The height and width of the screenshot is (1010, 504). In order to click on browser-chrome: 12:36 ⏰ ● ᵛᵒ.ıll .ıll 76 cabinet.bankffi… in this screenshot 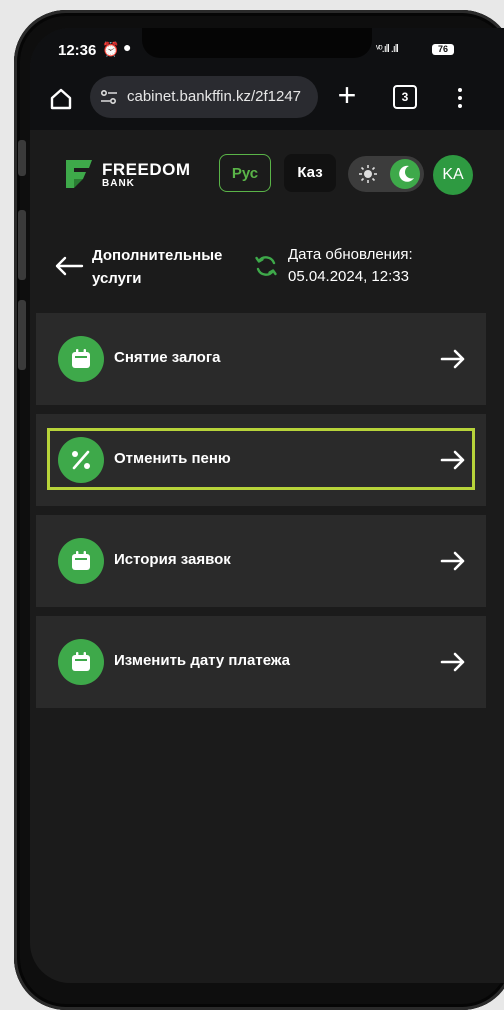, I will do `click(267, 79)`.